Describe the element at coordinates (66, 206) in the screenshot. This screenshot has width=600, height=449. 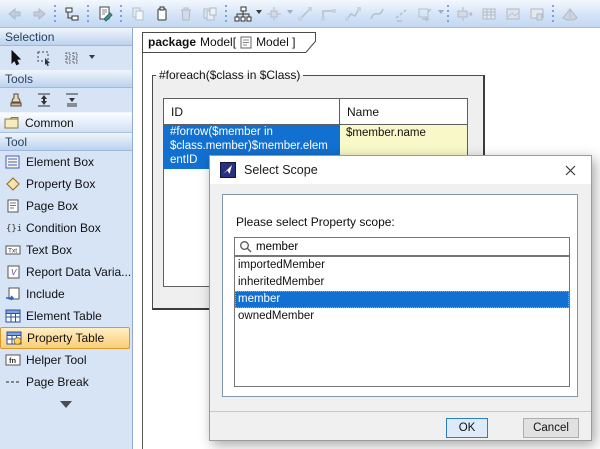
I see `tool-item-page-box: Page Box` at that location.